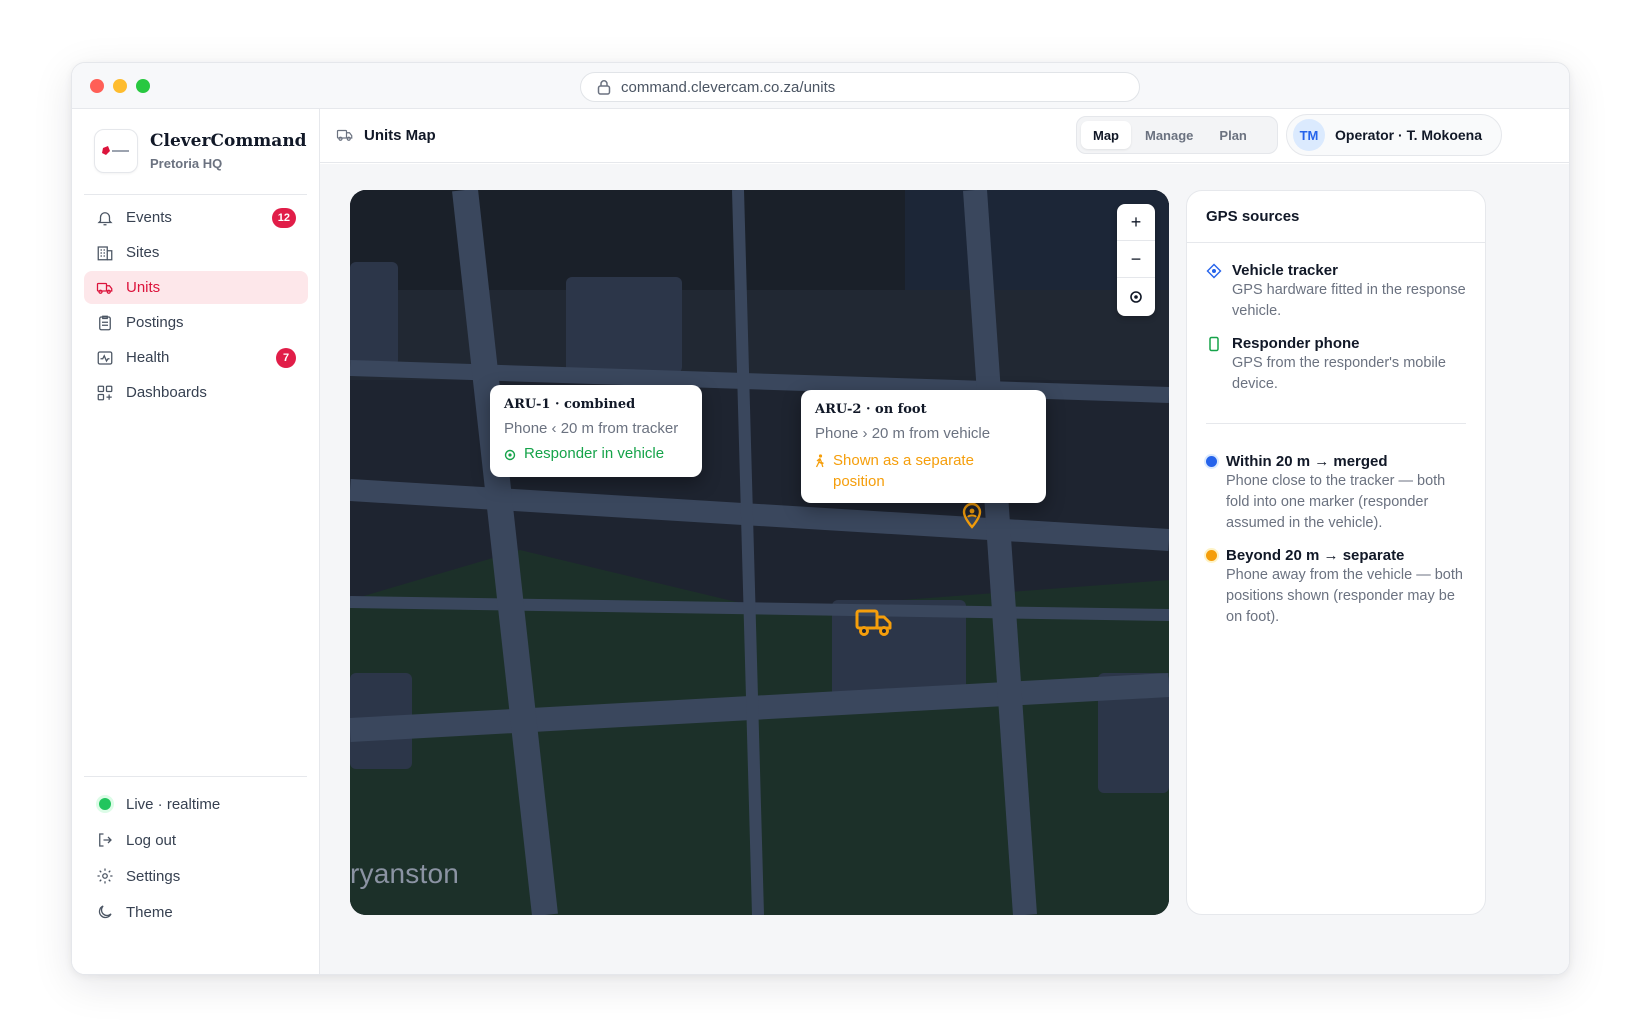 This screenshot has width=1640, height=1036. Describe the element at coordinates (105, 912) in the screenshot. I see `moon-icon` at that location.